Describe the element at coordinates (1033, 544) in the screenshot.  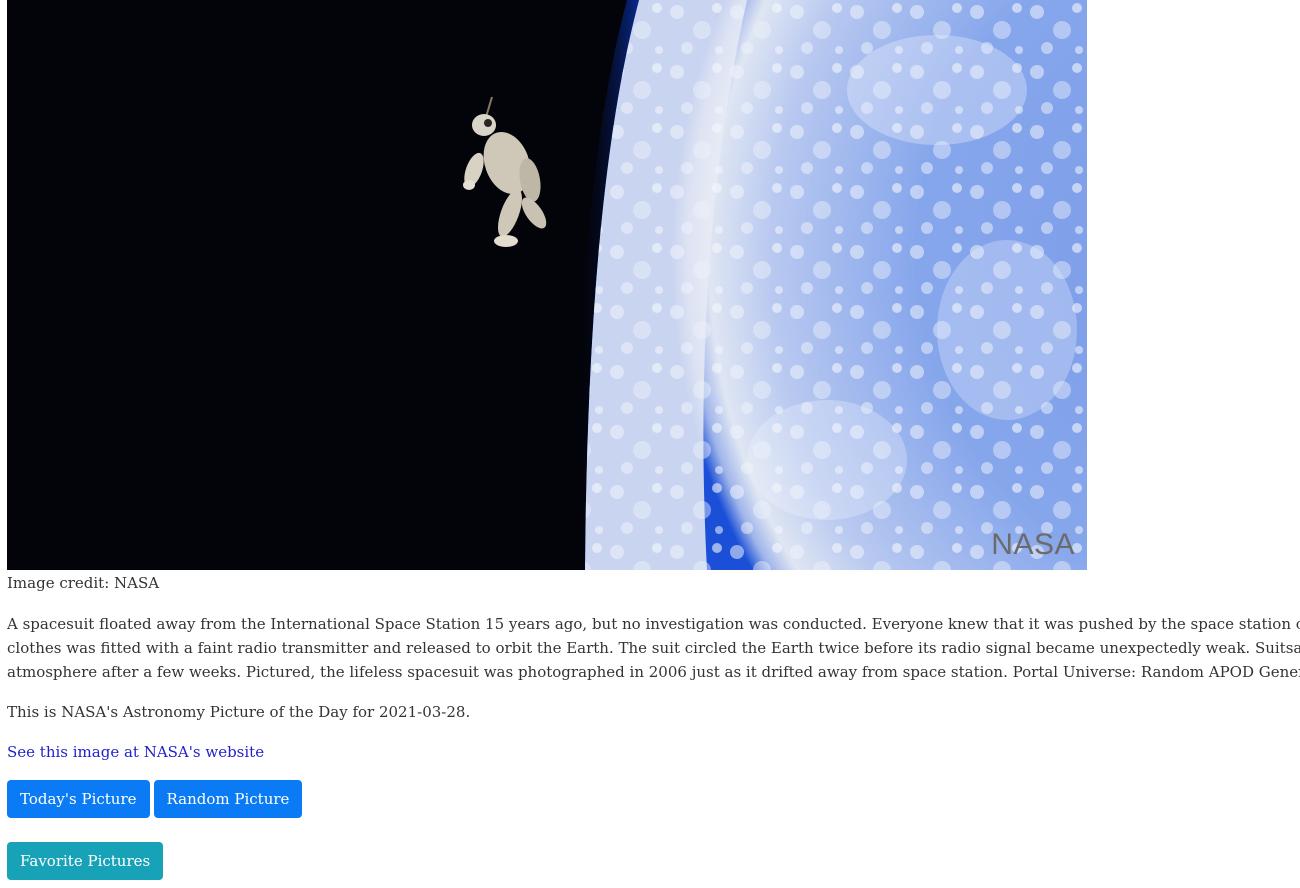
I see `nasa-watermark: NASA` at that location.